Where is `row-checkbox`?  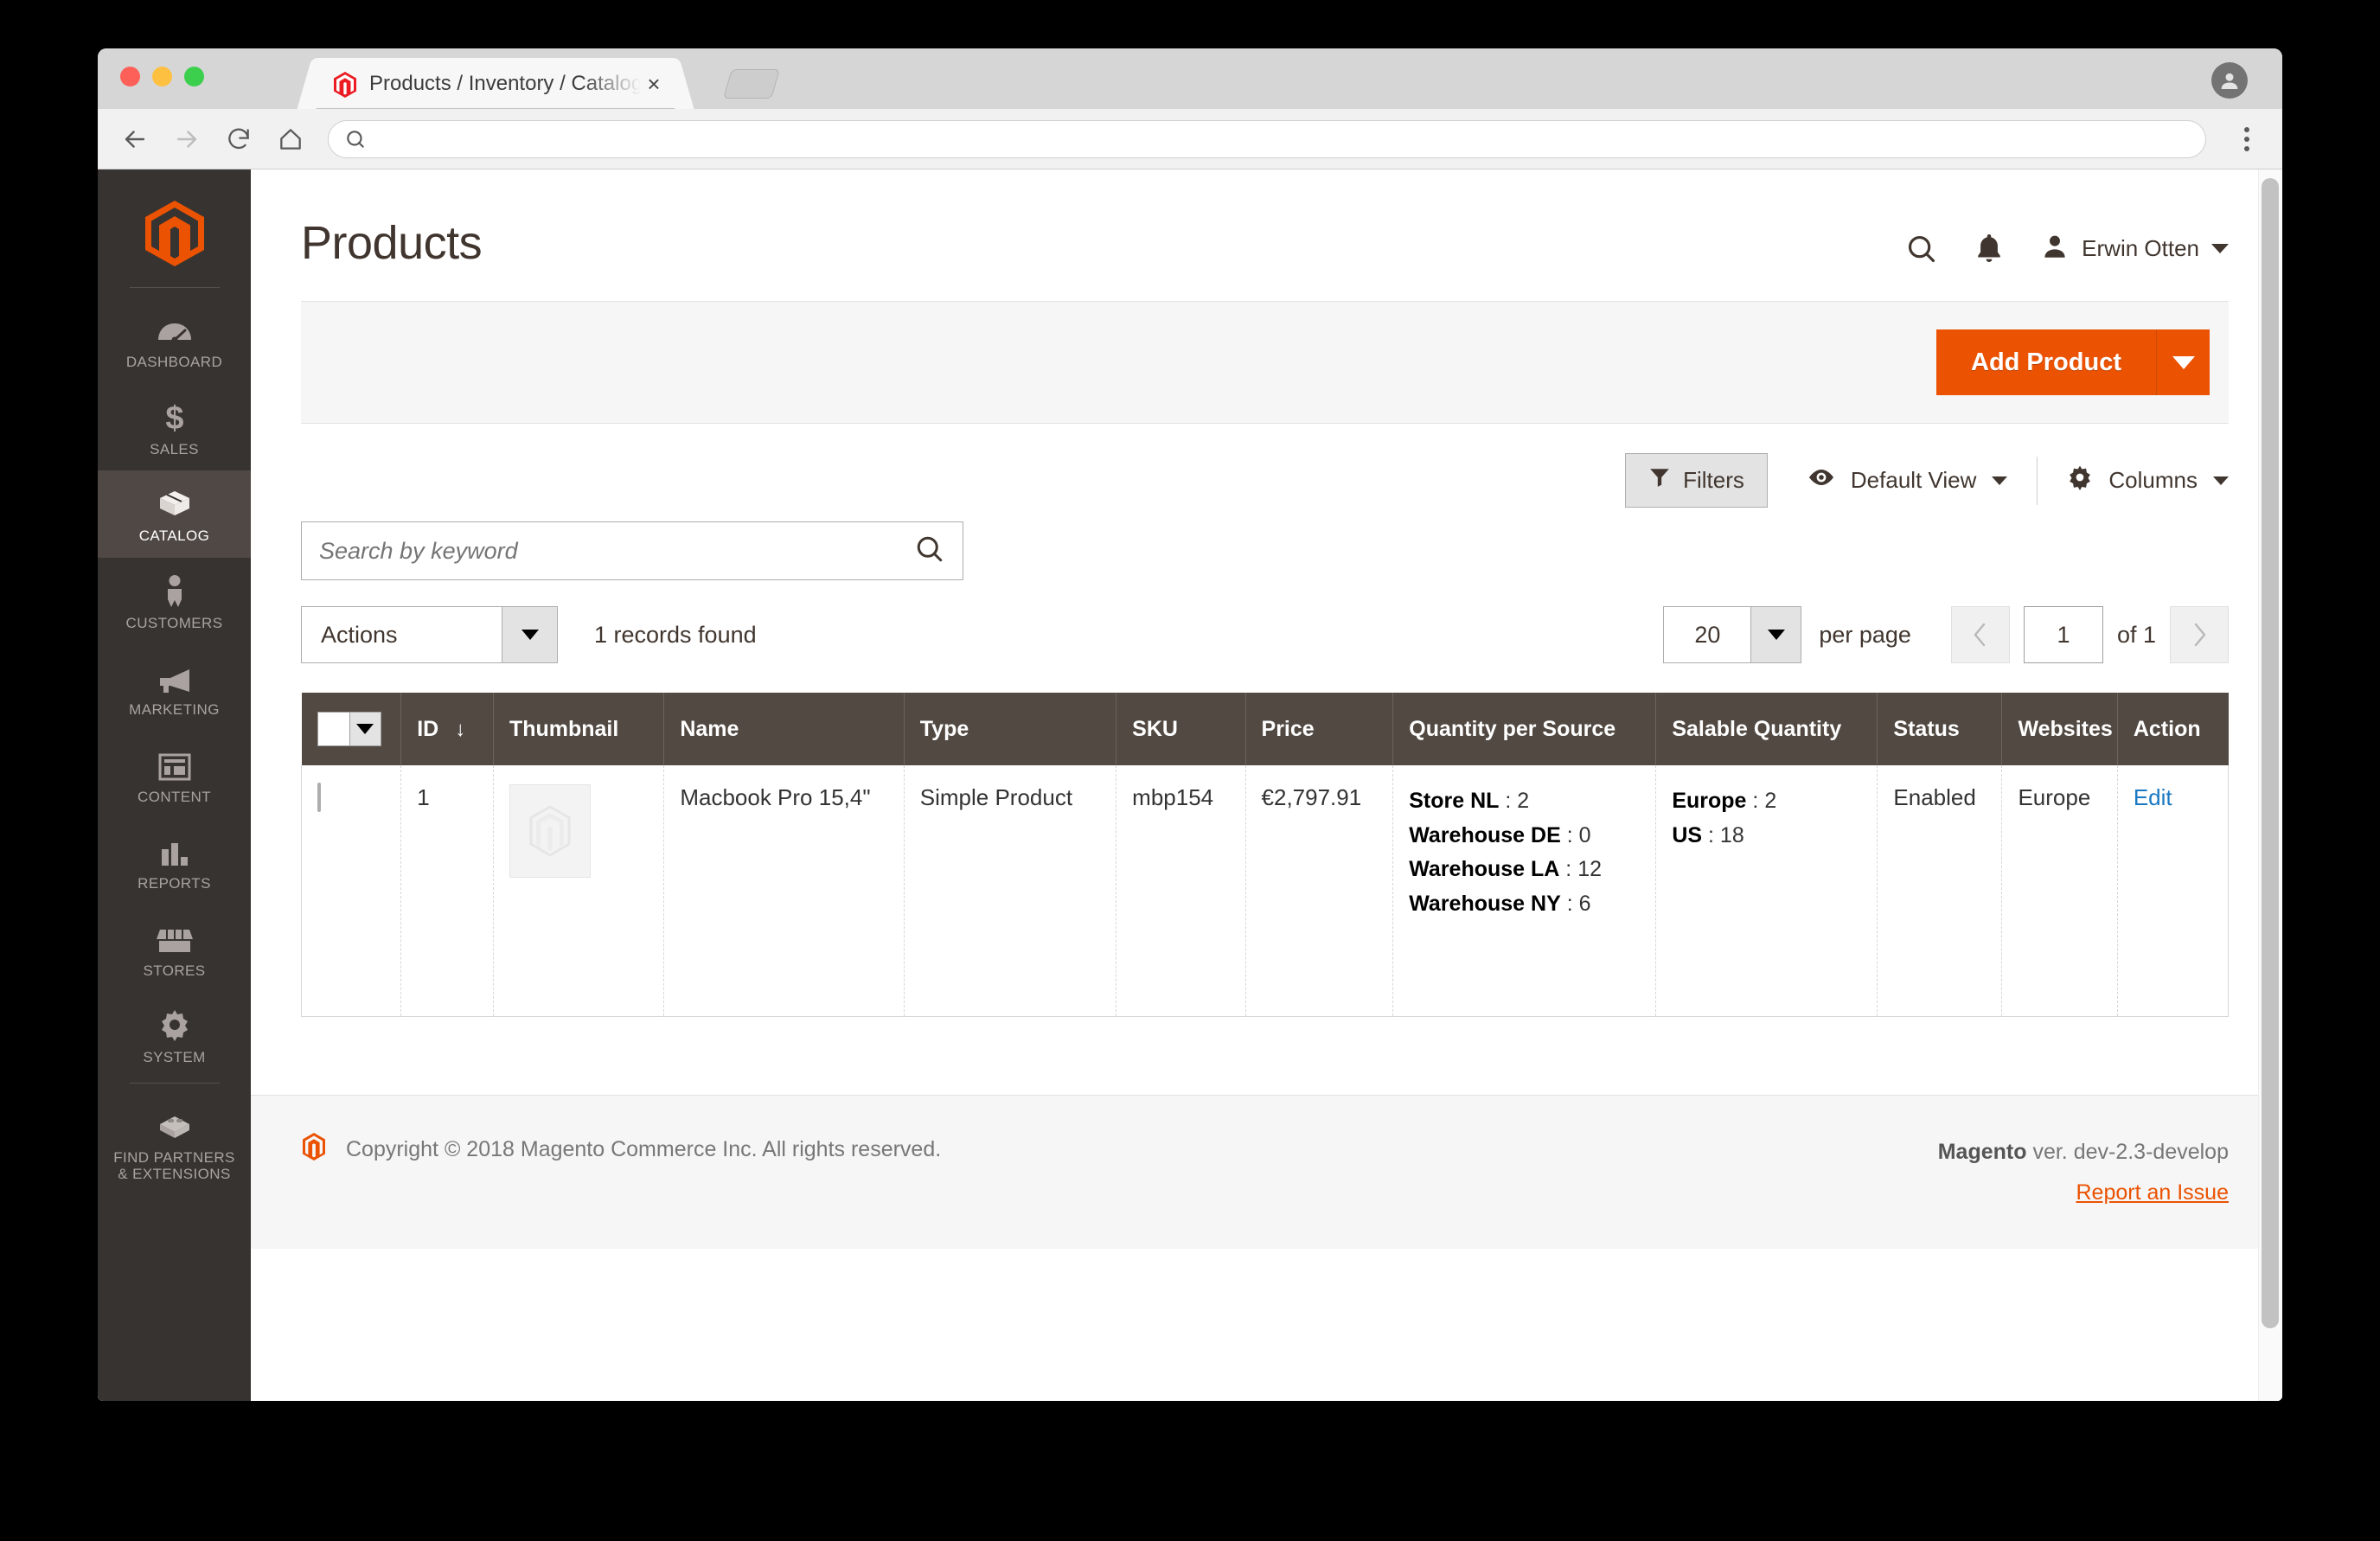
row-checkbox is located at coordinates (319, 797).